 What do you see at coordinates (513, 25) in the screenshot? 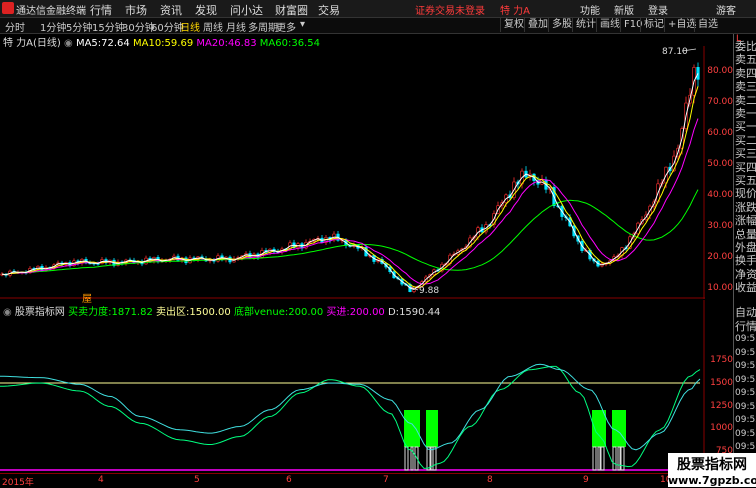
I see `btn-fuquan: 复权` at bounding box center [513, 25].